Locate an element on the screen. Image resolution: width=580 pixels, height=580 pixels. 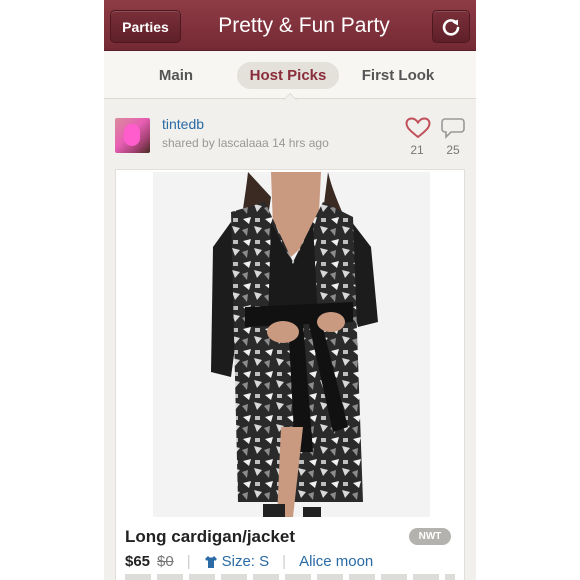
top-bar: Parties Pretty & Fun Party is located at coordinates (290, 25).